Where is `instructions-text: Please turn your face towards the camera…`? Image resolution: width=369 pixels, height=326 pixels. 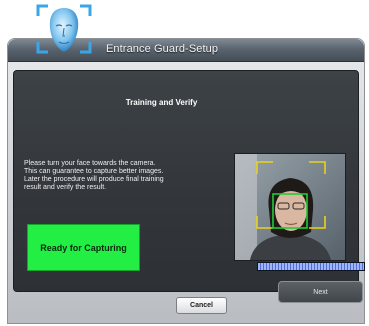
instructions-text: Please turn your face towards the camera… is located at coordinates (126, 176).